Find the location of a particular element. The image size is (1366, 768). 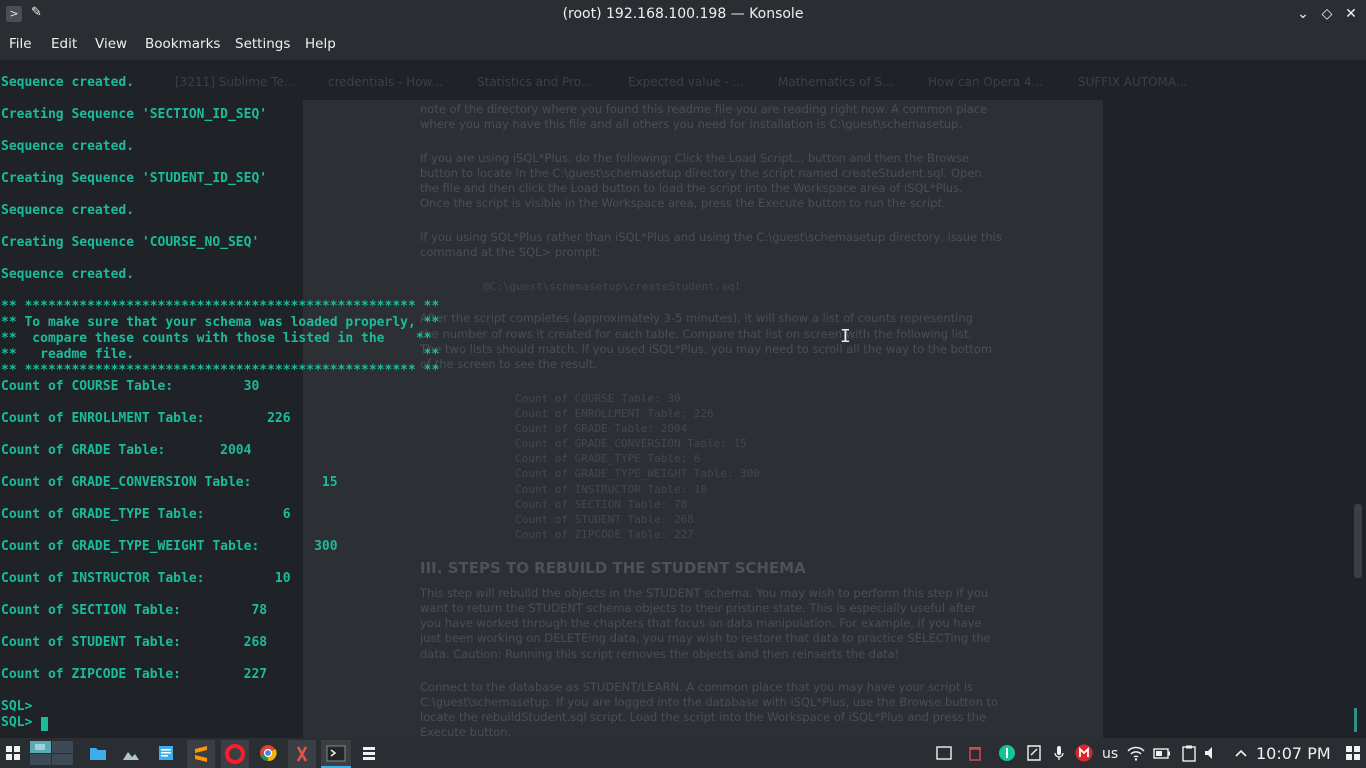

tray-expand-icon is located at coordinates (1241, 753).